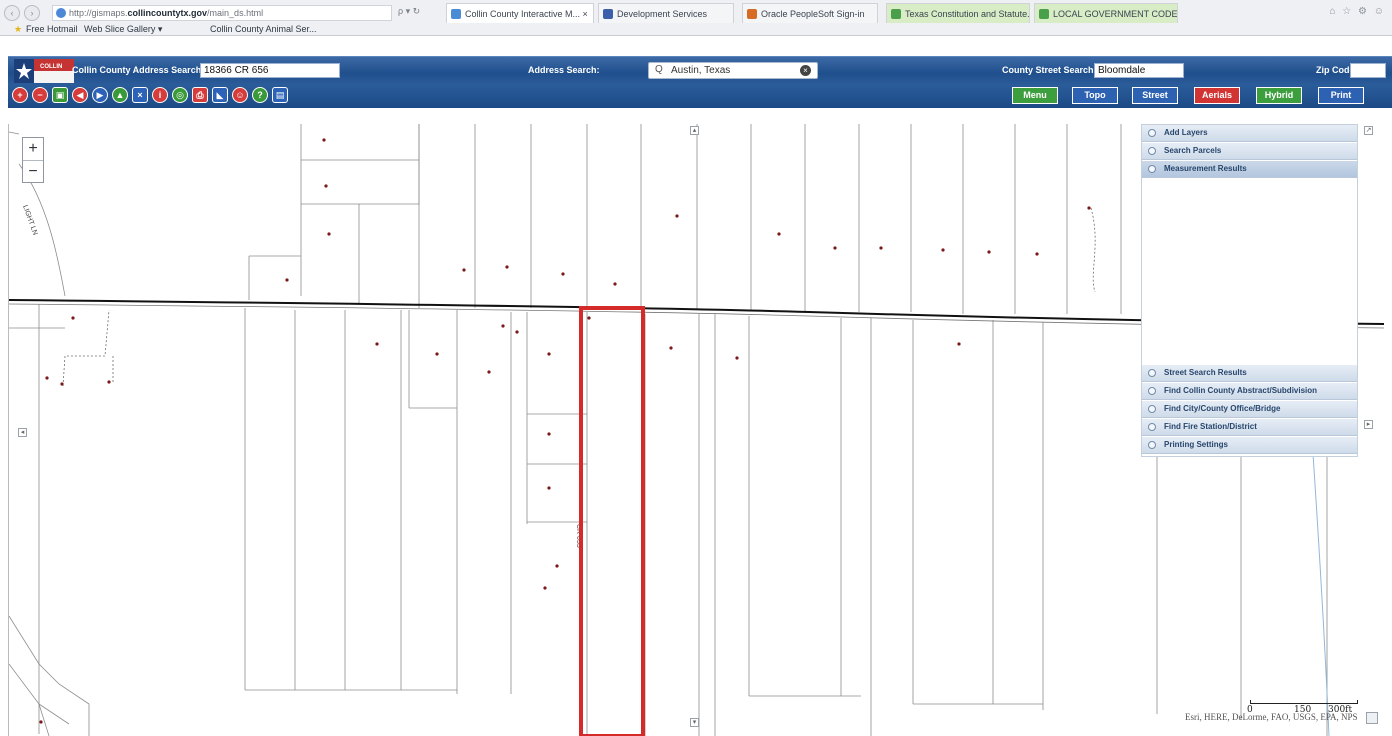 The image size is (1392, 736). What do you see at coordinates (12, 13) in the screenshot?
I see `back-icon: ‹` at bounding box center [12, 13].